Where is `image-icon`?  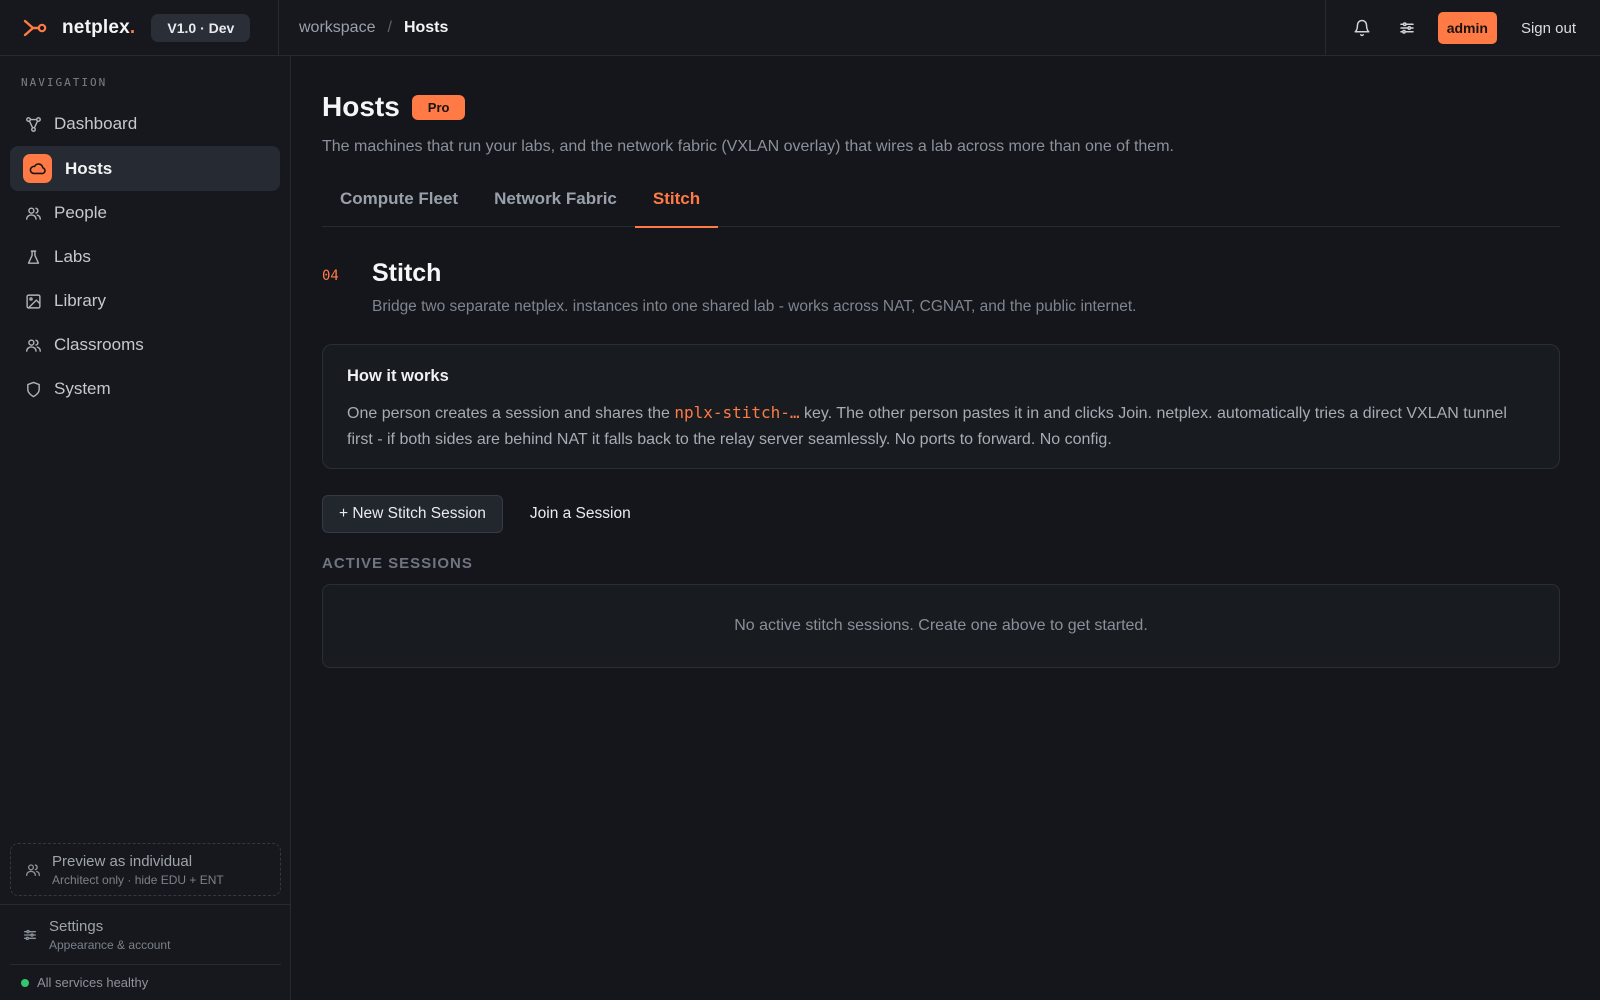
image-icon is located at coordinates (33, 301).